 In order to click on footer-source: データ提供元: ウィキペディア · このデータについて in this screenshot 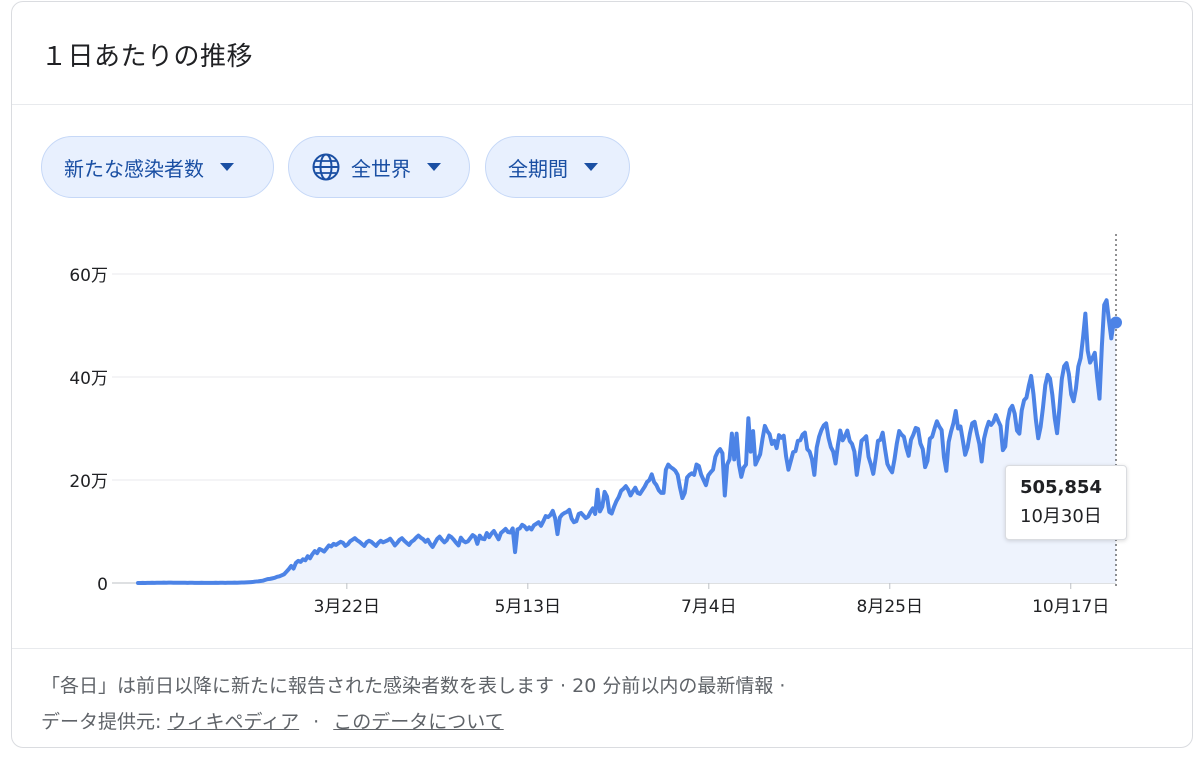, I will do `click(413, 722)`.